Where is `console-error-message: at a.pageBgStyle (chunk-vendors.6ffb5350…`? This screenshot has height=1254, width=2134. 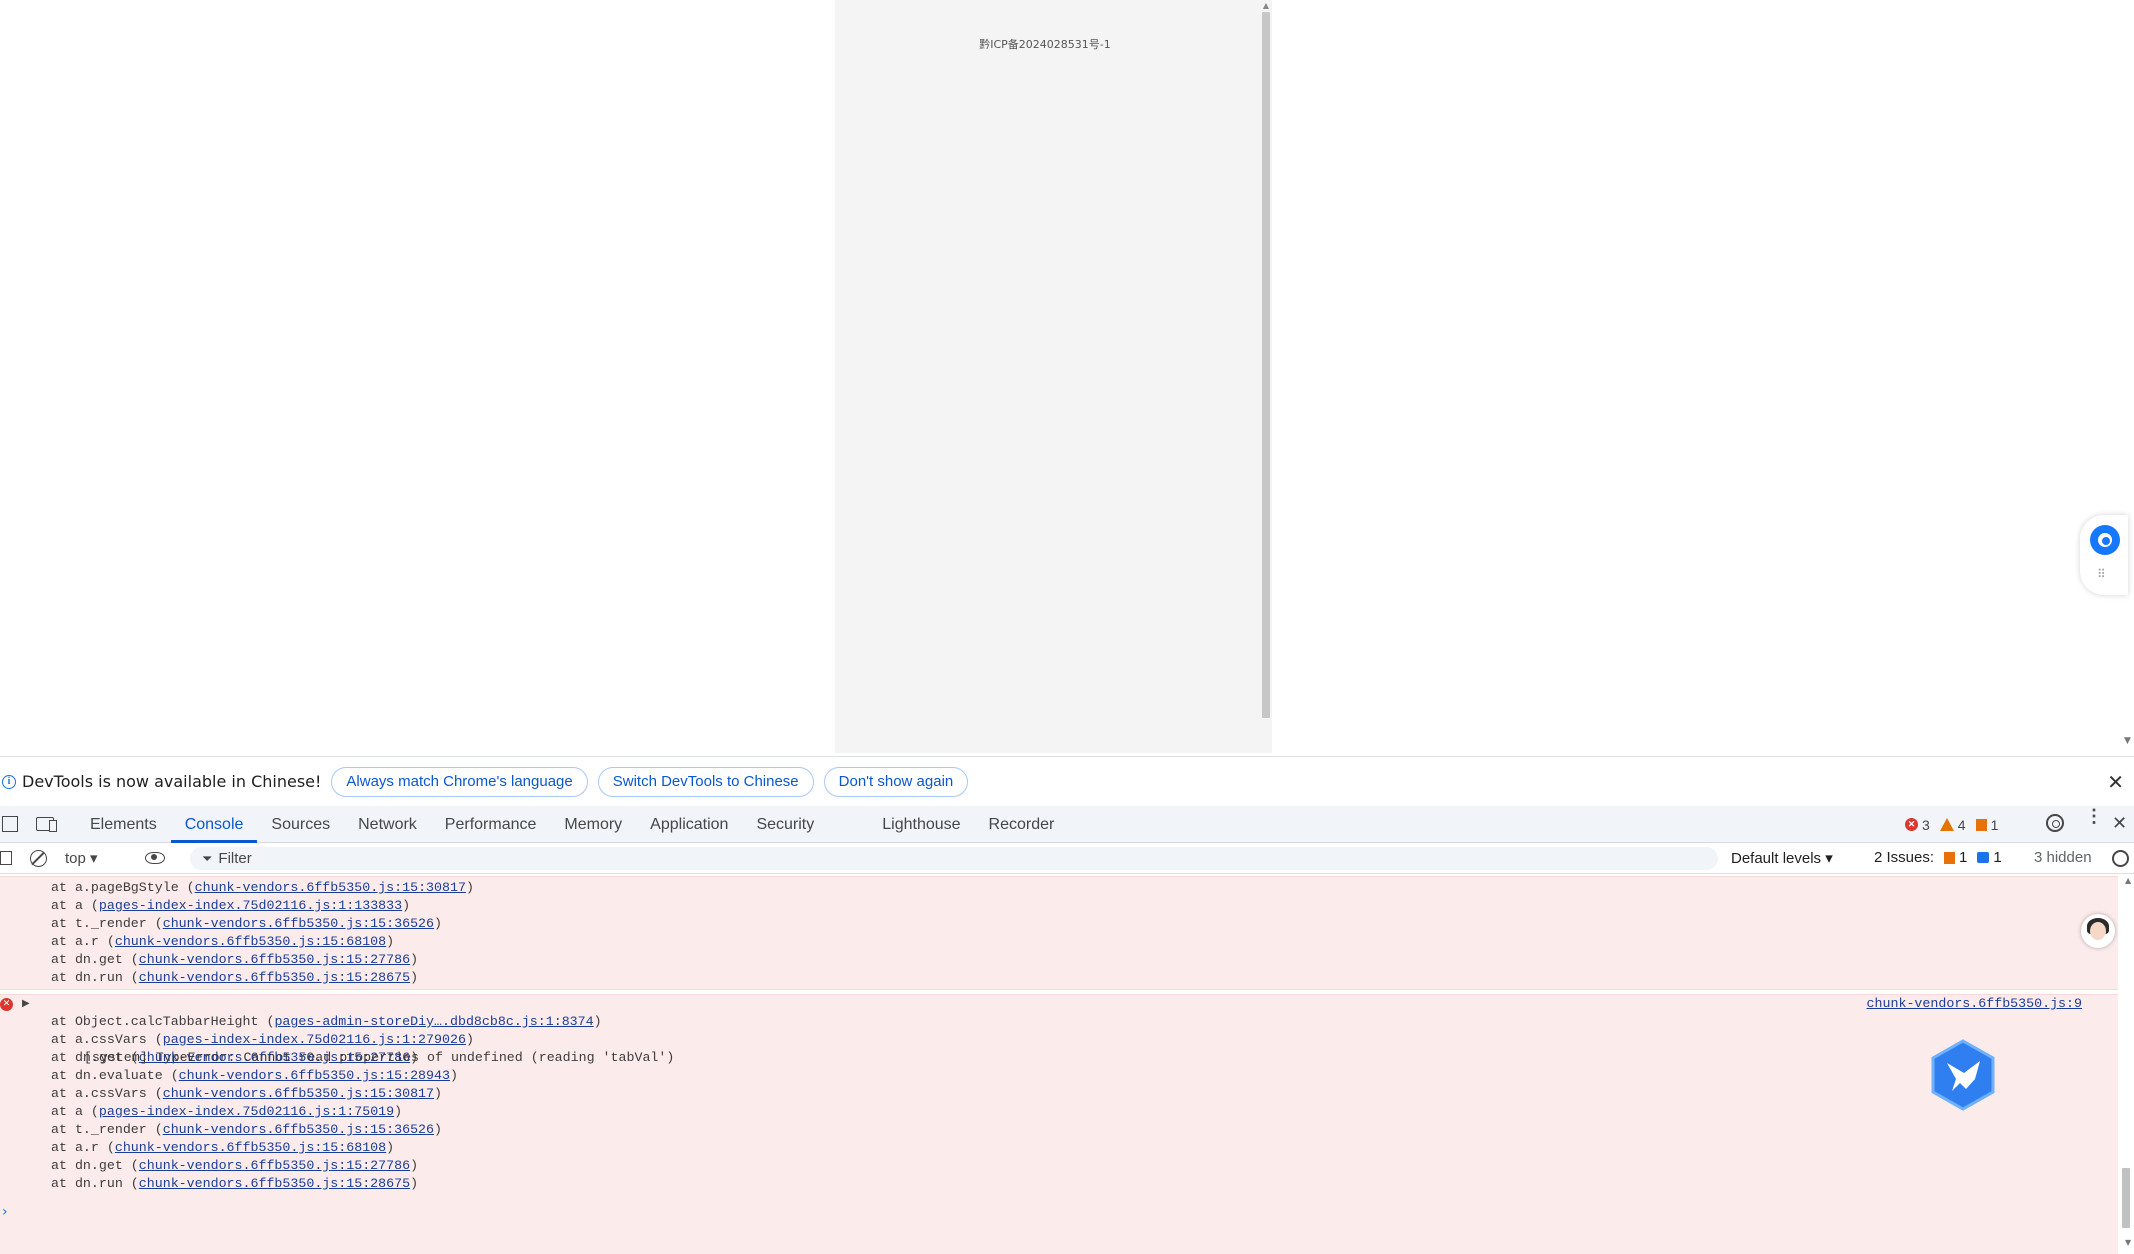
console-error-message: at a.pageBgStyle (chunk-vendors.6ffb5350… is located at coordinates (1059, 933).